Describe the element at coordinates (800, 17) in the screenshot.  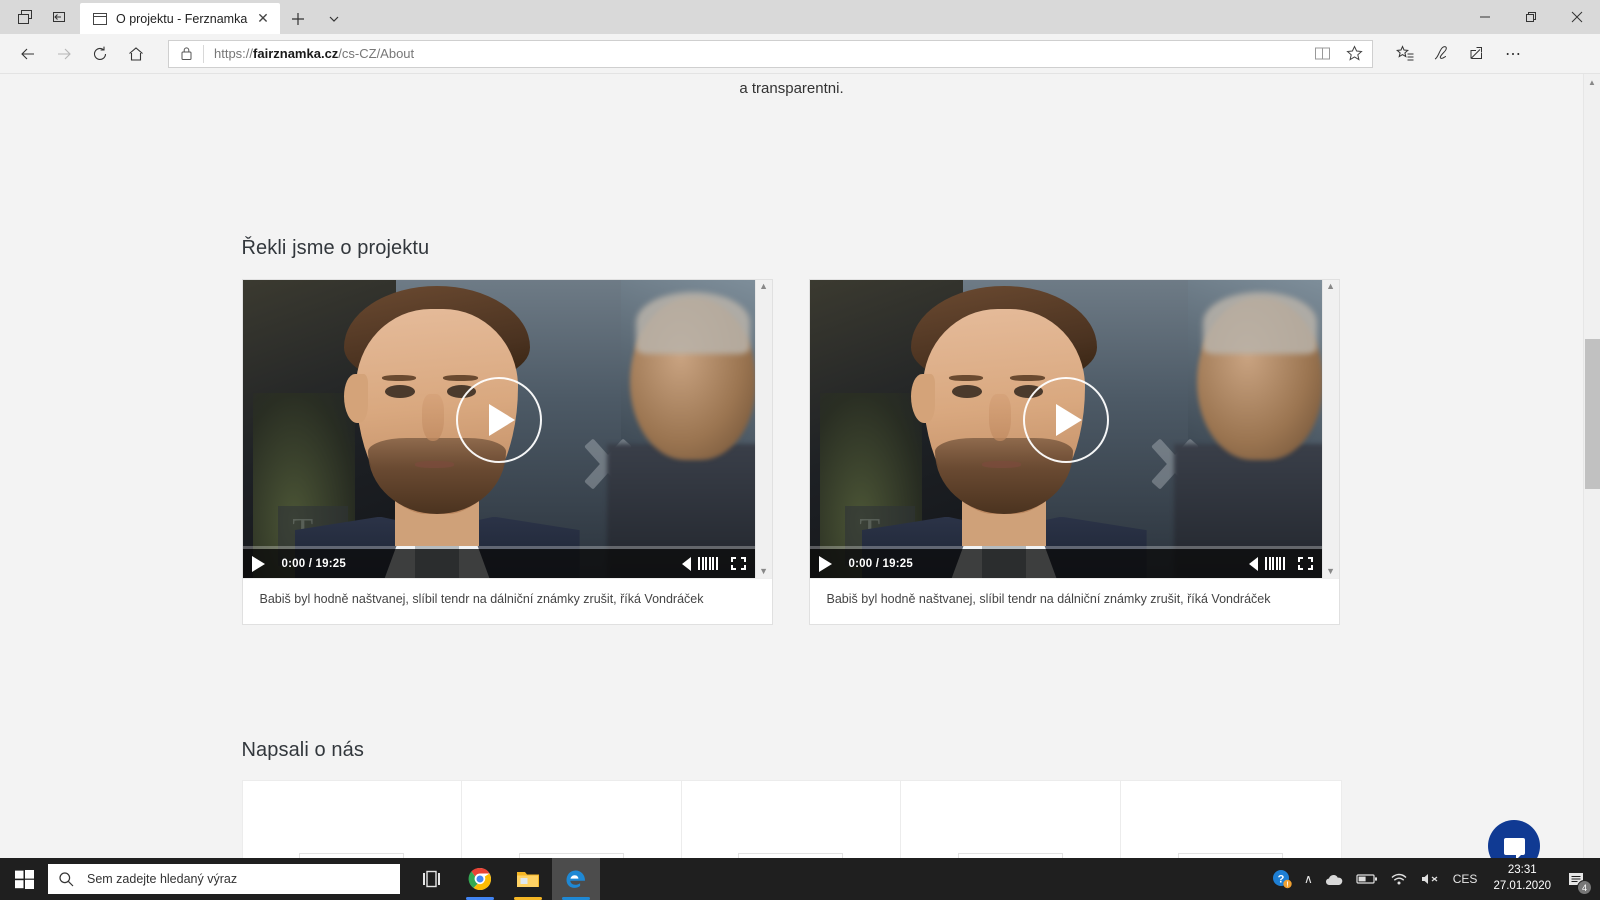
I see `title-bar: O projektu - Ferznamka ✕` at that location.